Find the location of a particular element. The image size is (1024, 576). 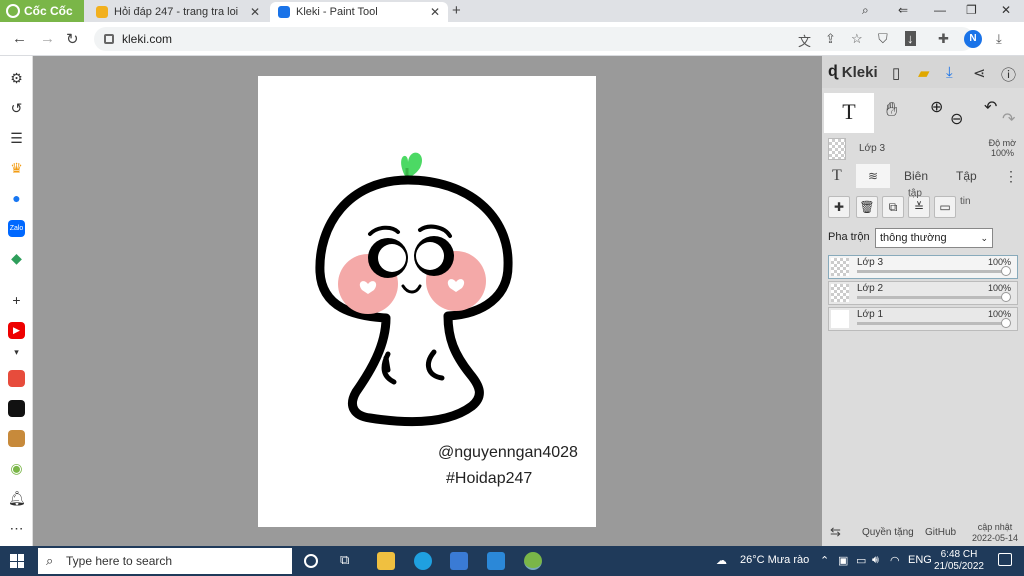

bell-icon: 🔔︎ is located at coordinates (17, 498).